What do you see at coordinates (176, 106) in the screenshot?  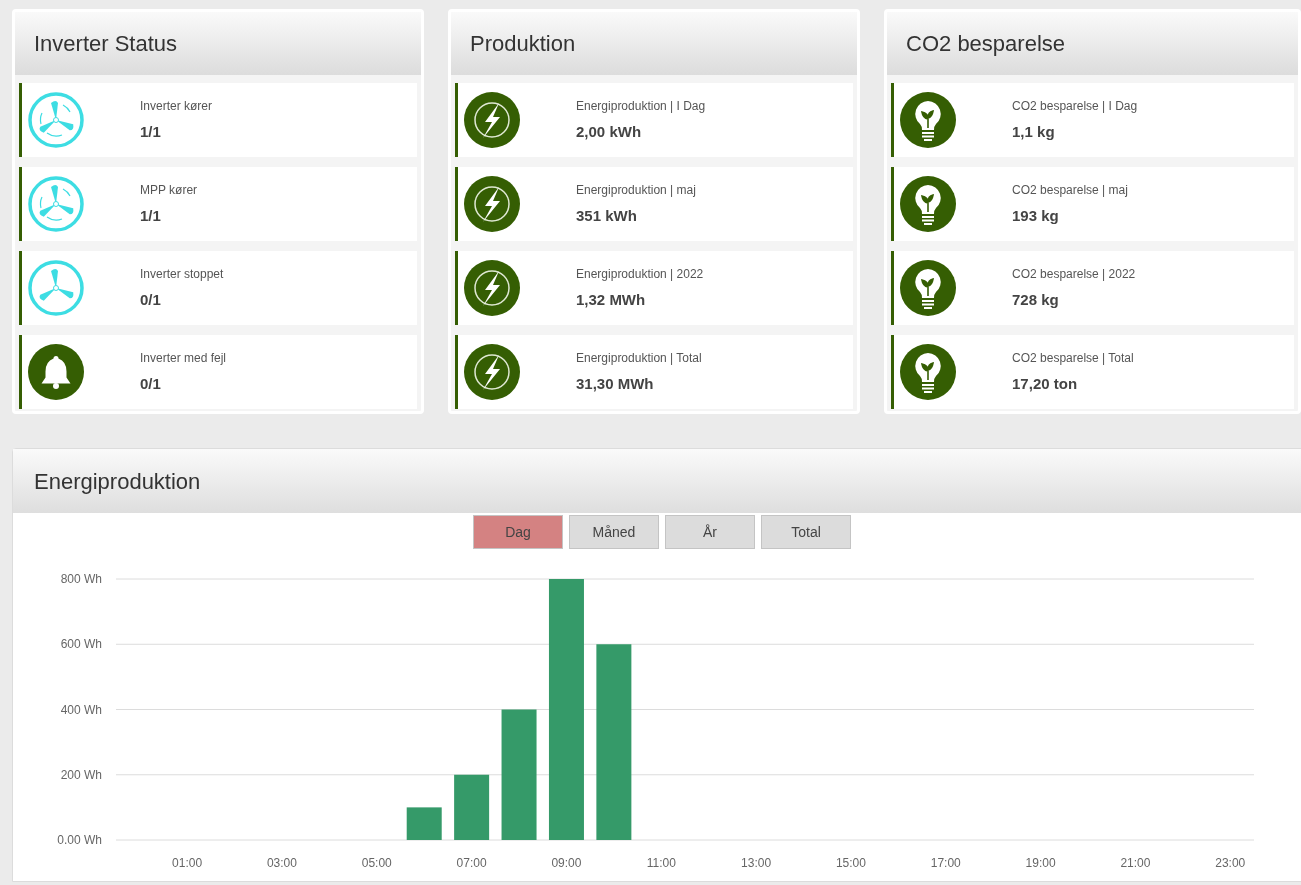 I see `stat-label: Inverter kører` at bounding box center [176, 106].